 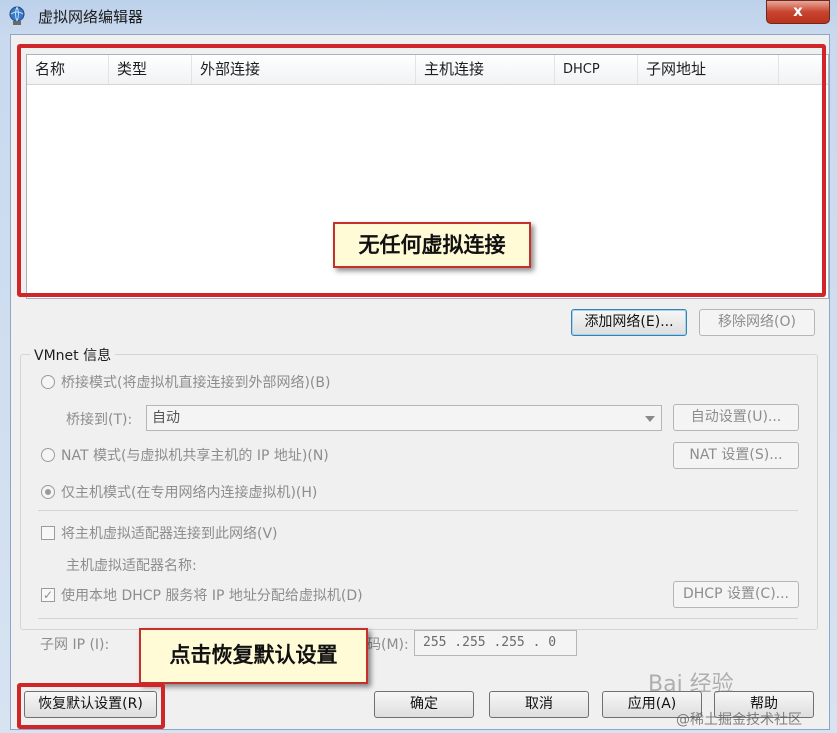 What do you see at coordinates (131, 566) in the screenshot?
I see `adapter-name-label: 主机虚拟适配器名称:` at bounding box center [131, 566].